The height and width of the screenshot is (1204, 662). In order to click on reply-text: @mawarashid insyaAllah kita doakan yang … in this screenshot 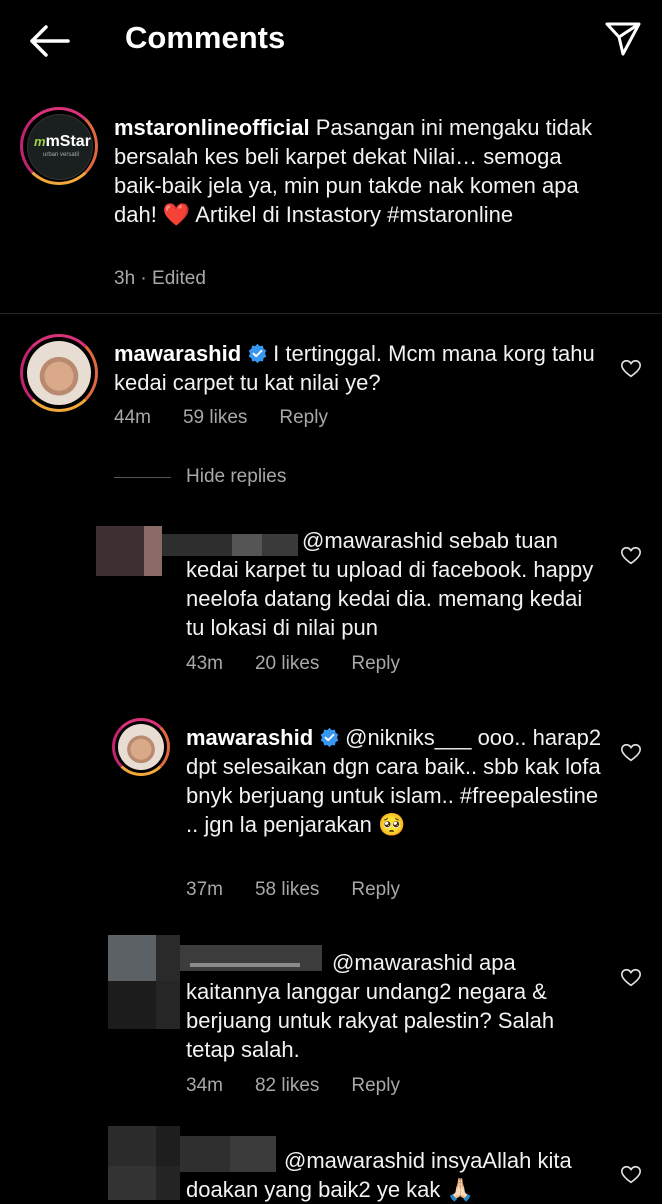, I will do `click(379, 1175)`.